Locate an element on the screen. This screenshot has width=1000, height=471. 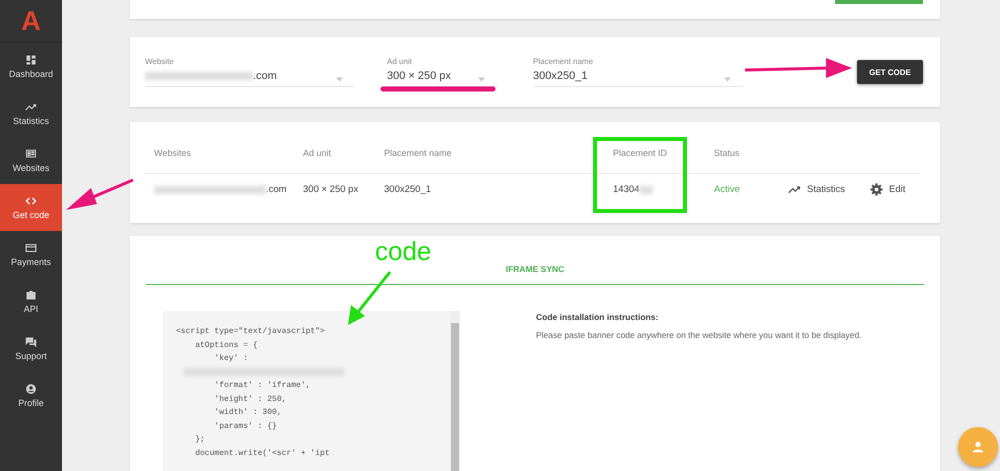
monitor-icon is located at coordinates (31, 154).